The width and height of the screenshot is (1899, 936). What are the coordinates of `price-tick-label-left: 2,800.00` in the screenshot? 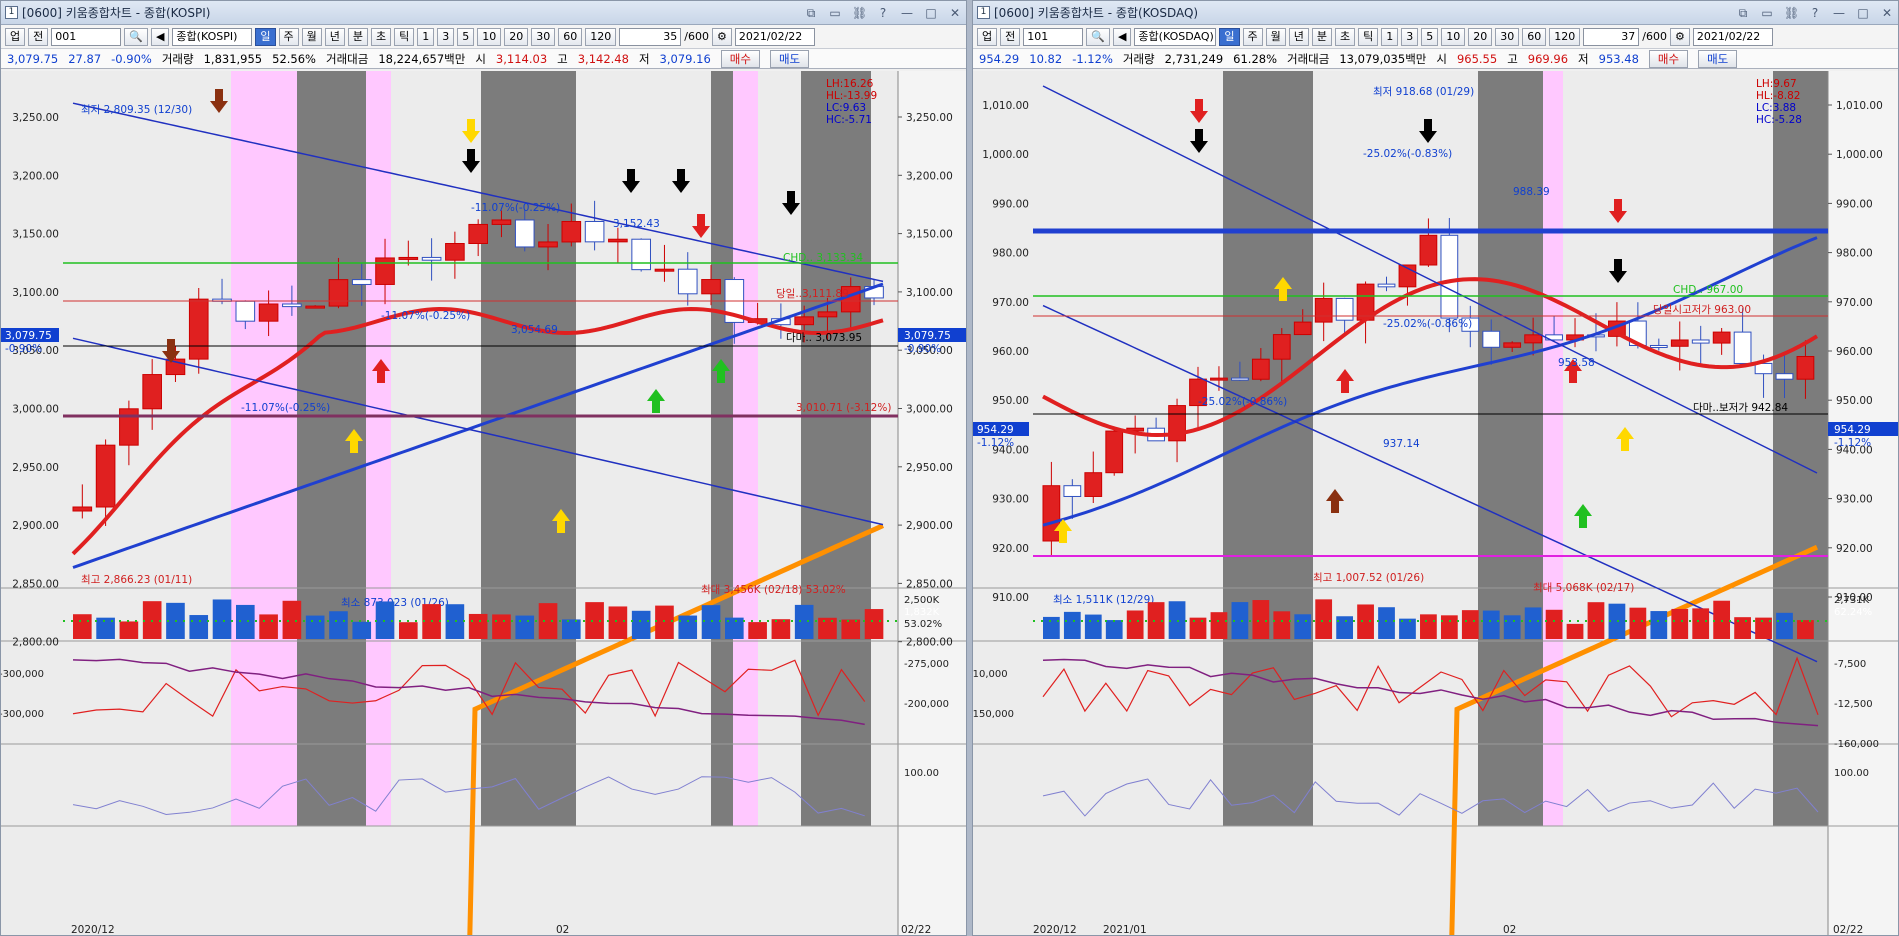 It's located at (35, 643).